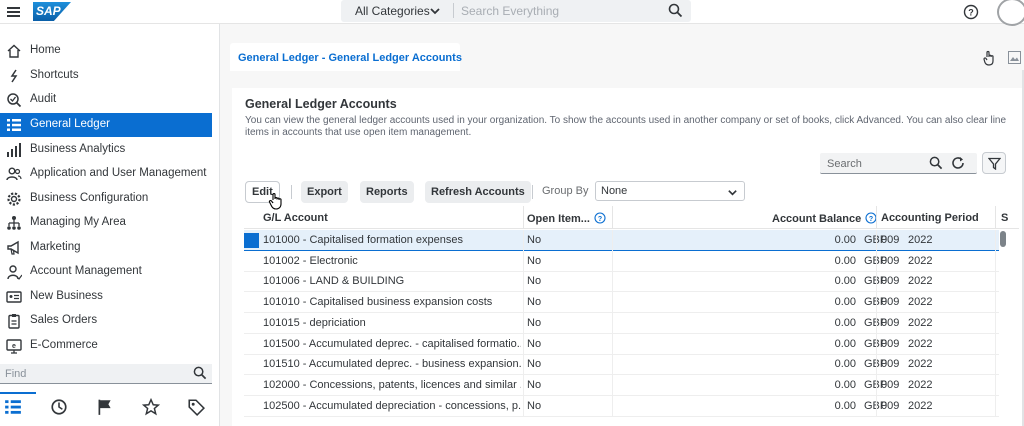  What do you see at coordinates (930, 218) in the screenshot?
I see `col-header-accounting-period: Accounting Period` at bounding box center [930, 218].